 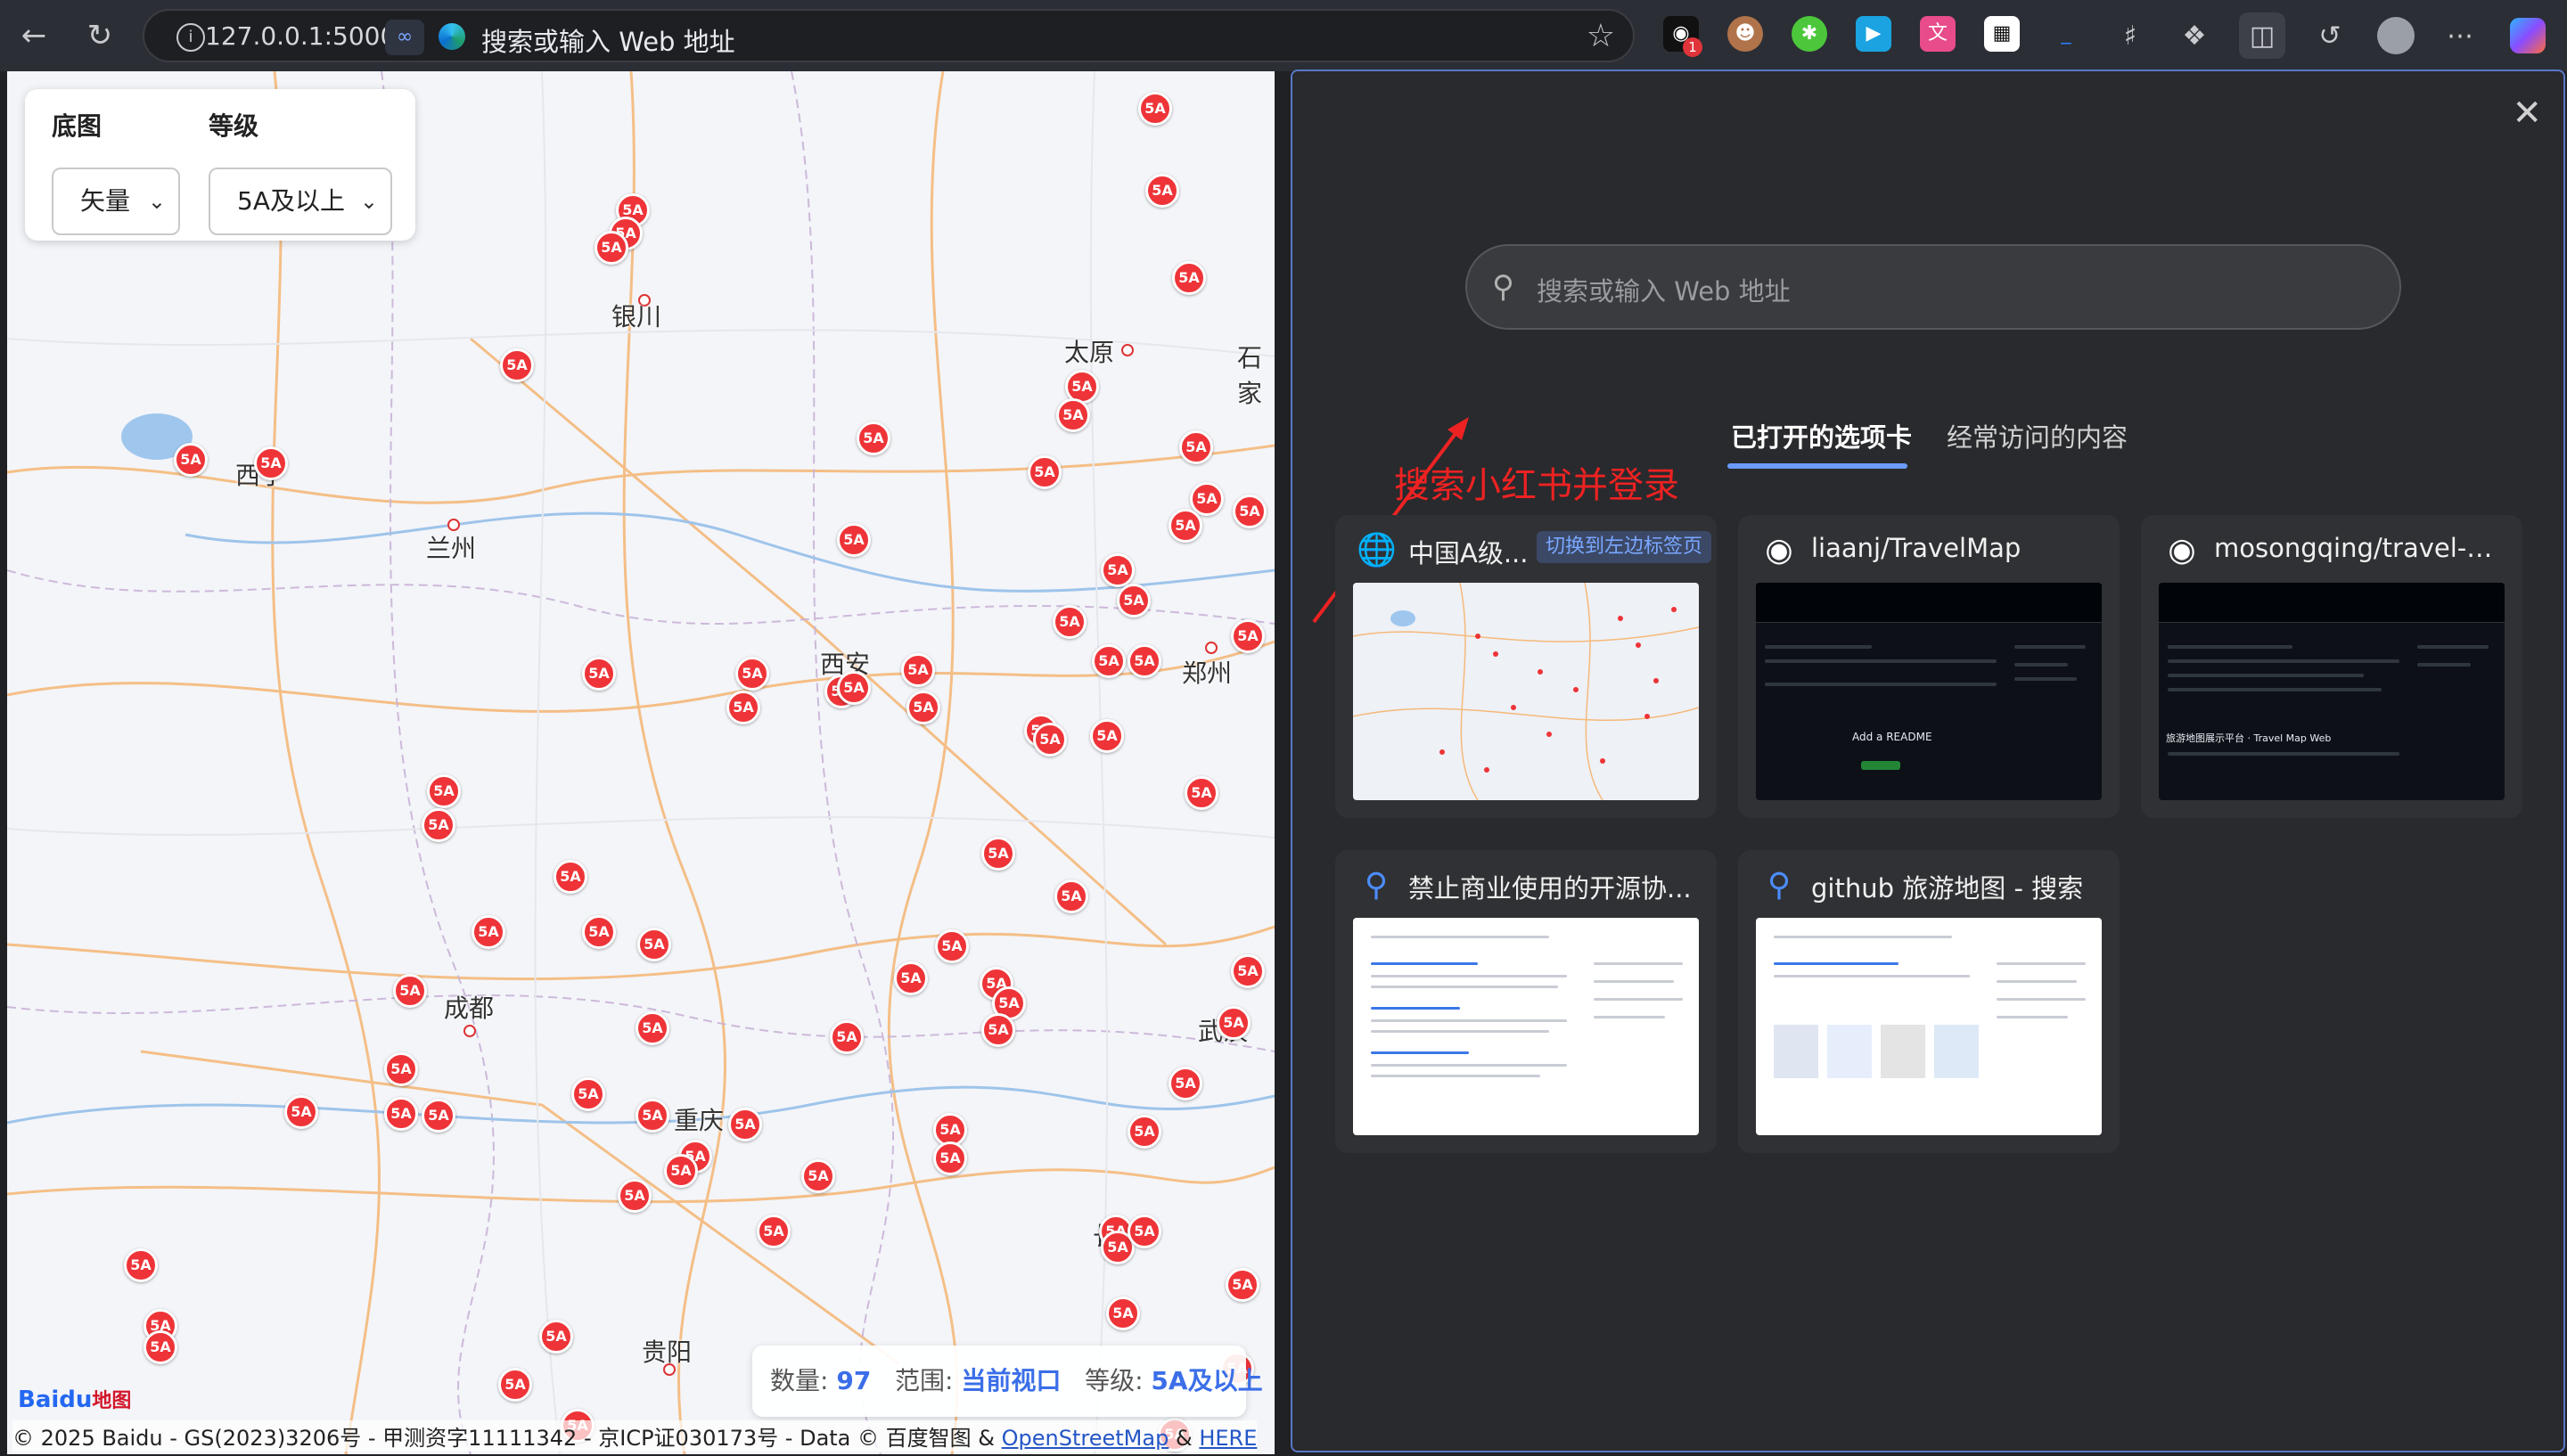 I want to click on osm-link: OpenStreetMap, so click(x=1085, y=1438).